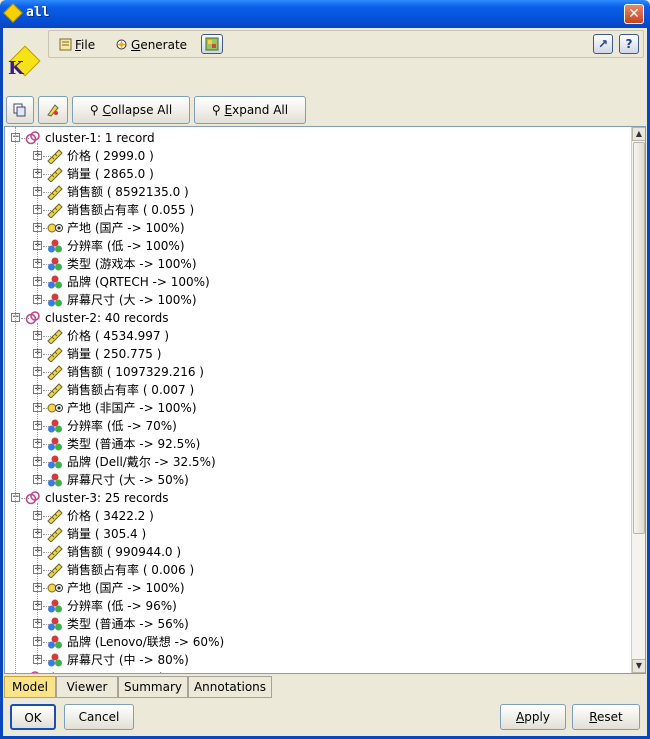 The width and height of the screenshot is (650, 739). I want to click on ok-button: OK, so click(33, 717).